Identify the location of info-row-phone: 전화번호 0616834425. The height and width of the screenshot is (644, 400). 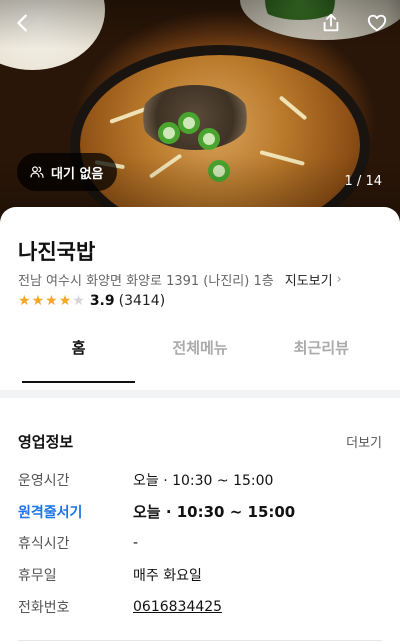
(200, 607).